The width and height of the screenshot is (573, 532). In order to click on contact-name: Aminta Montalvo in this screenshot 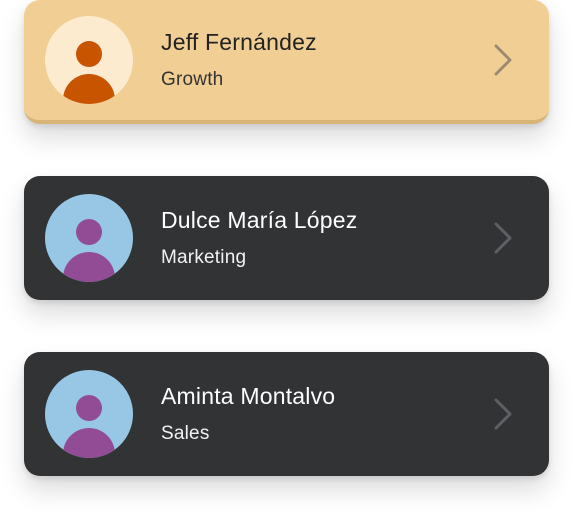, I will do `click(248, 396)`.